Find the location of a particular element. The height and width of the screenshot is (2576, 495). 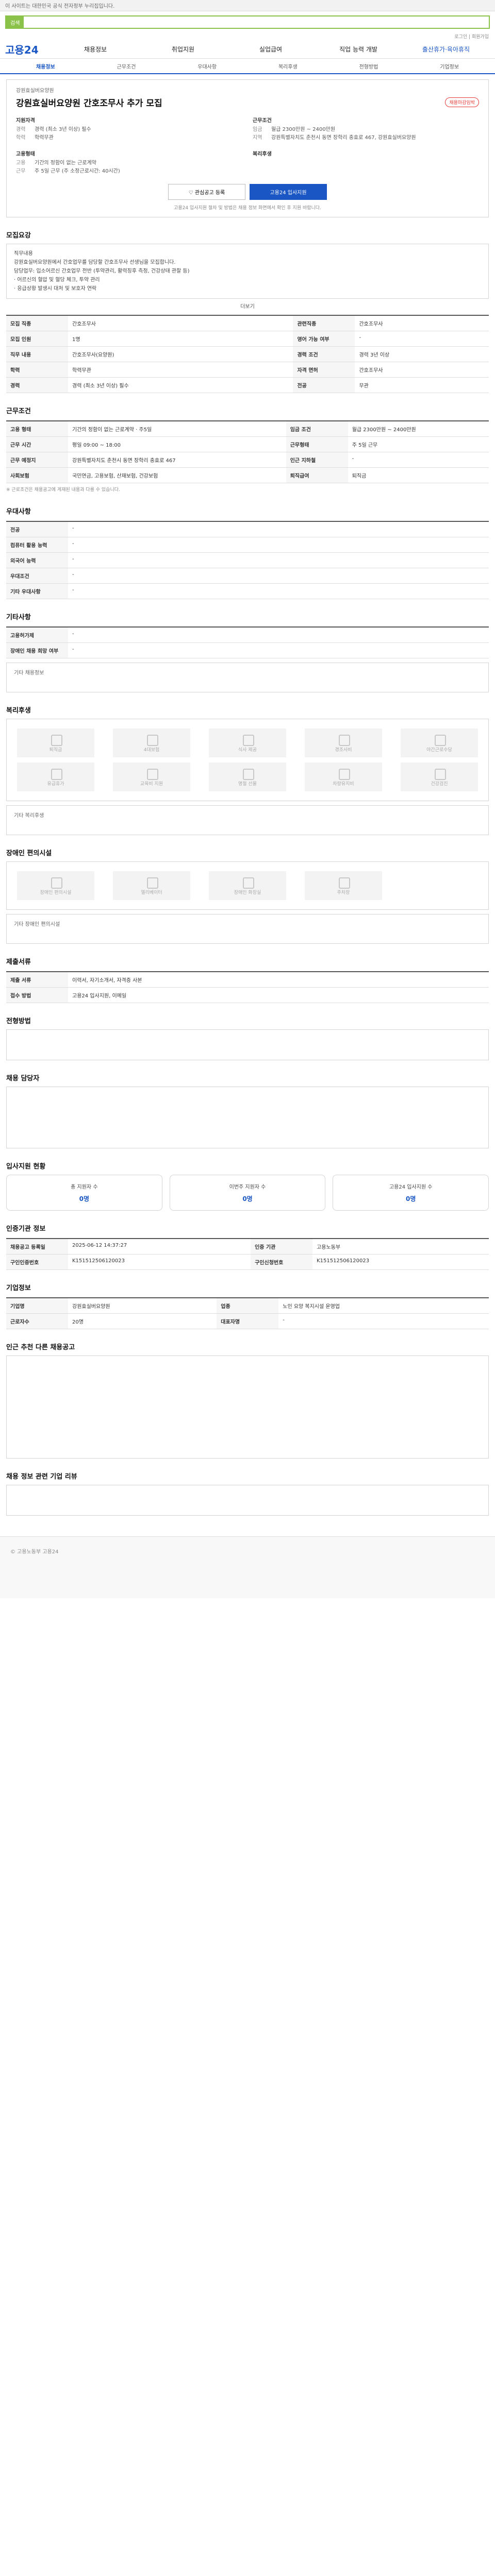

table-cell: 고용24 입사지원, 이메일 is located at coordinates (278, 995).